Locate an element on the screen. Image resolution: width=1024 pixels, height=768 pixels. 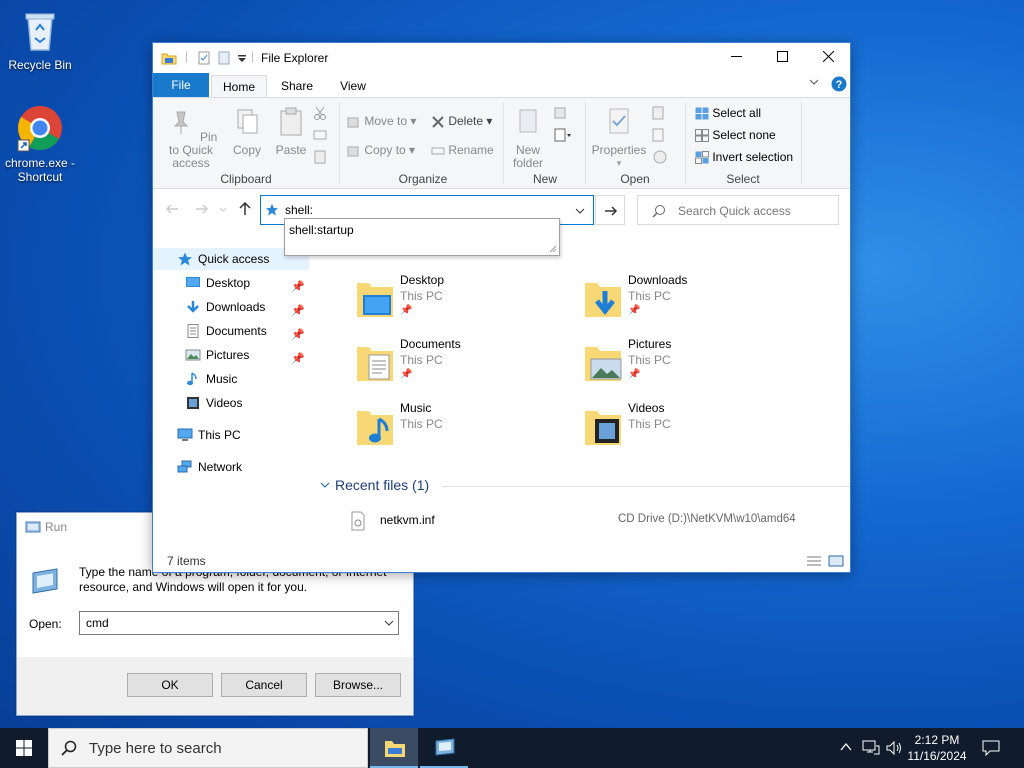
move-to-icon is located at coordinates (353, 122).